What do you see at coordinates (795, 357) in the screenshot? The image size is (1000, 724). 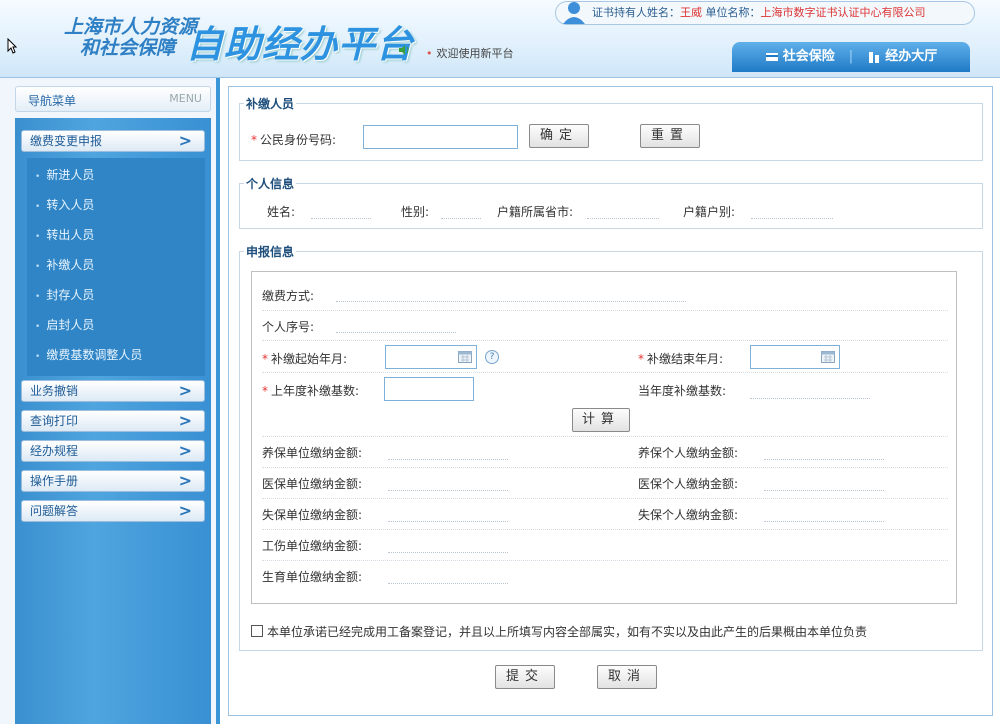 I see `end-month-input` at bounding box center [795, 357].